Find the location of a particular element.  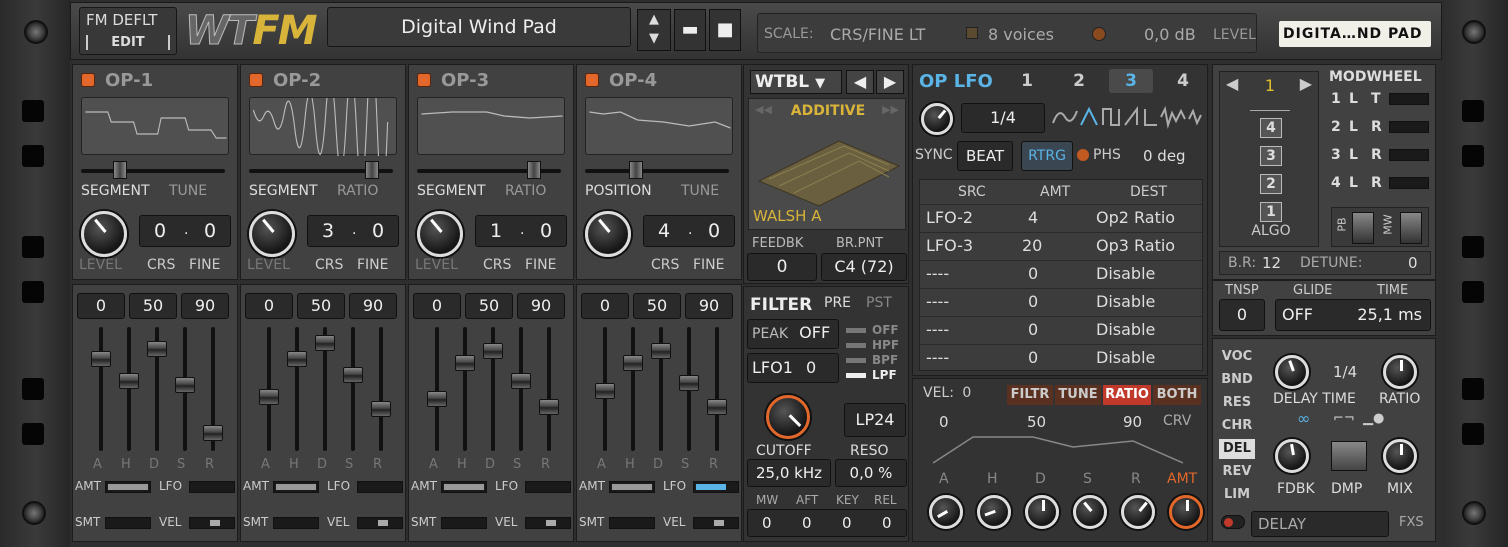

lfo-waveform-selector is located at coordinates (1128, 118).